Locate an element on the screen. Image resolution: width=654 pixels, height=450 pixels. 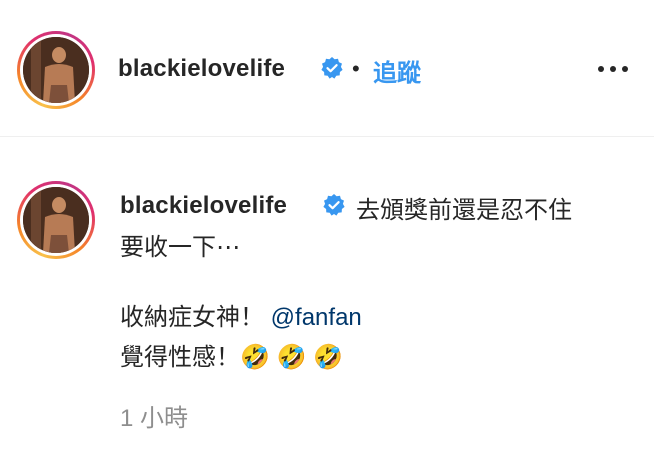
post-timestamp: 1 小時 is located at coordinates (154, 415).